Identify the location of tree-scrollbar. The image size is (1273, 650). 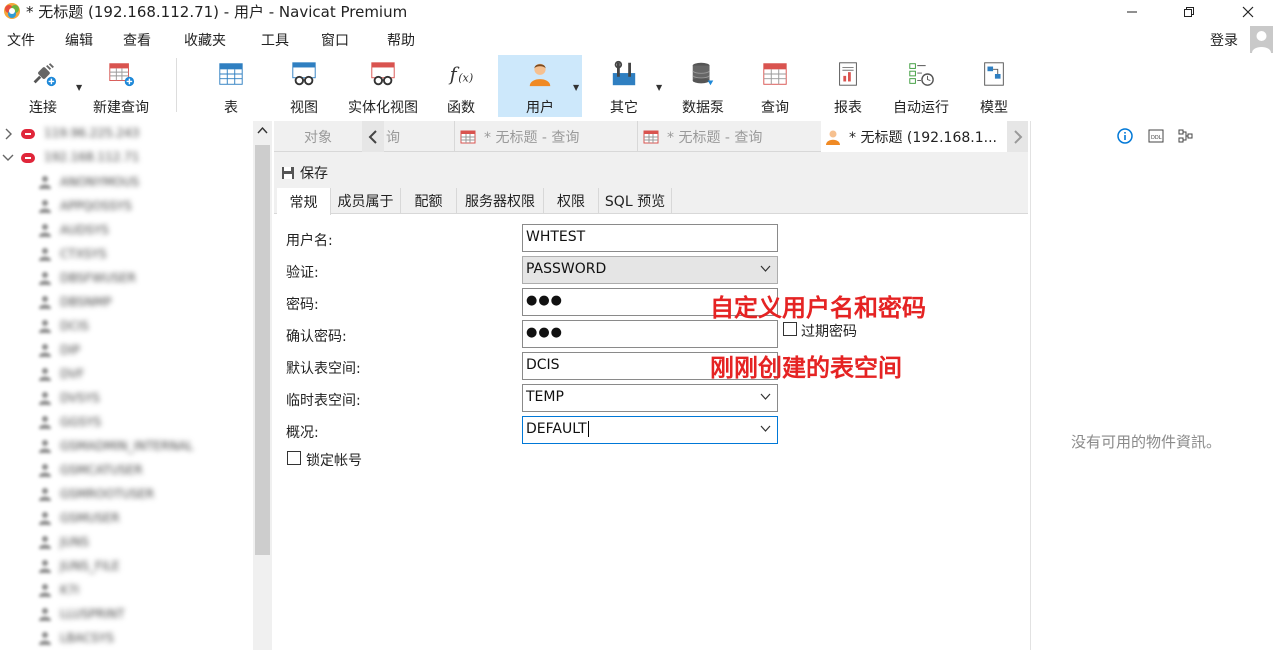
(262, 385).